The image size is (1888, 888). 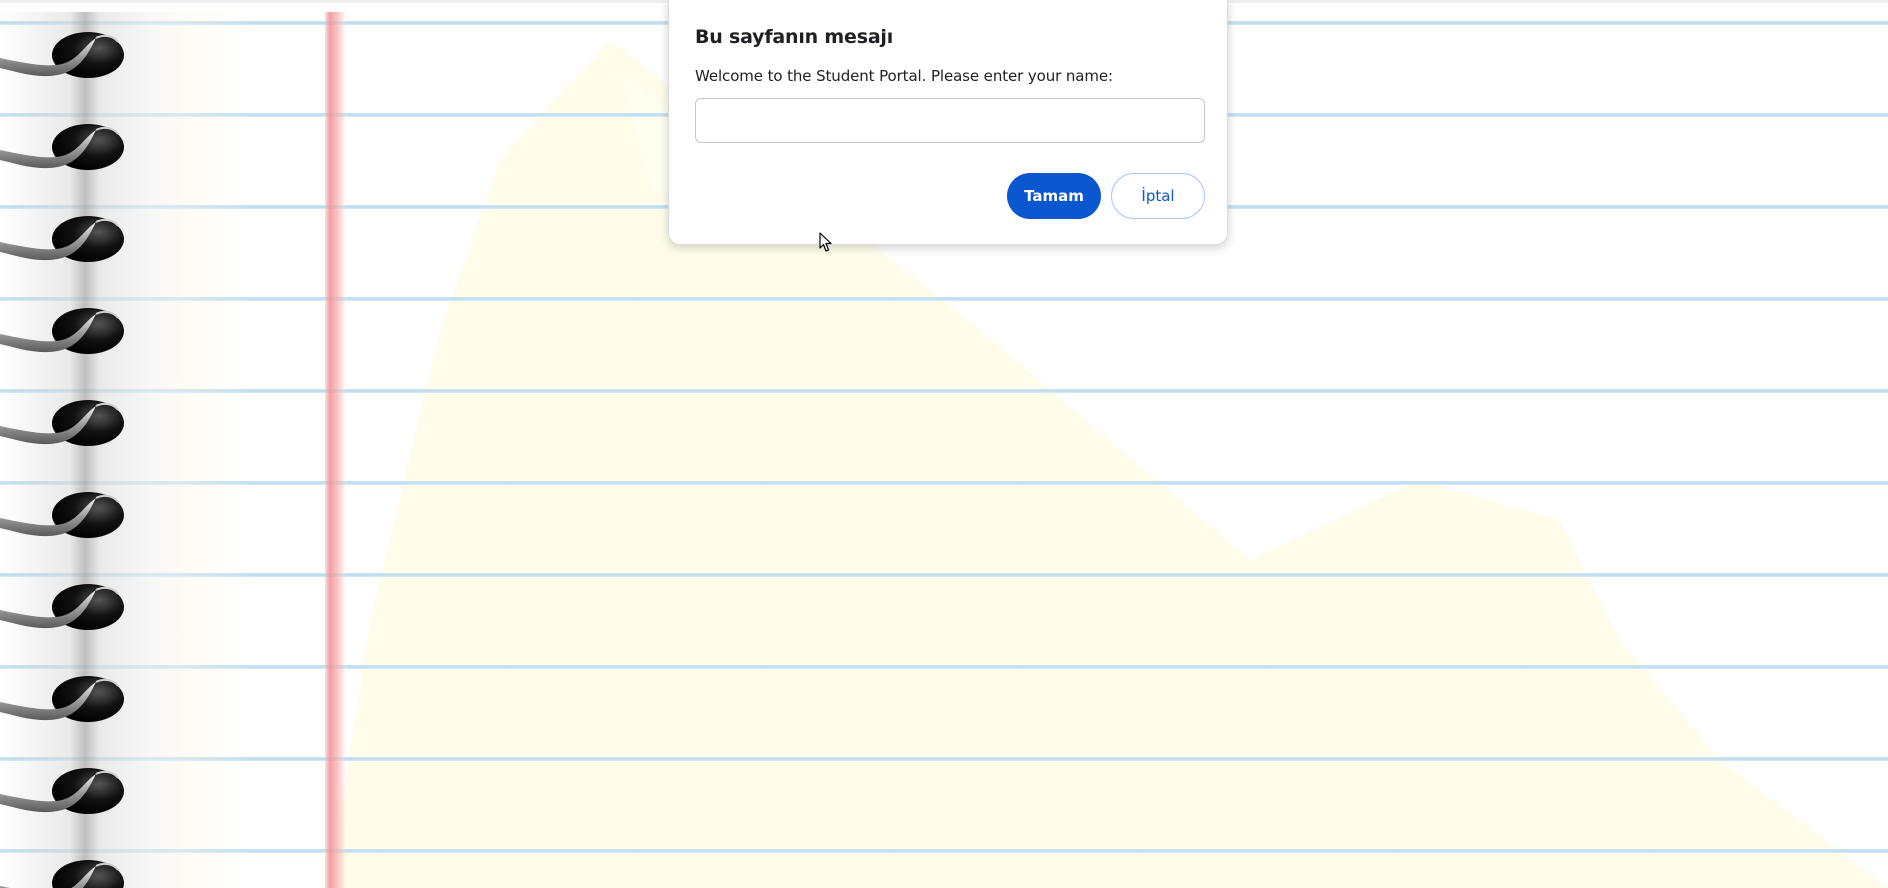 I want to click on margin-line, so click(x=335, y=450).